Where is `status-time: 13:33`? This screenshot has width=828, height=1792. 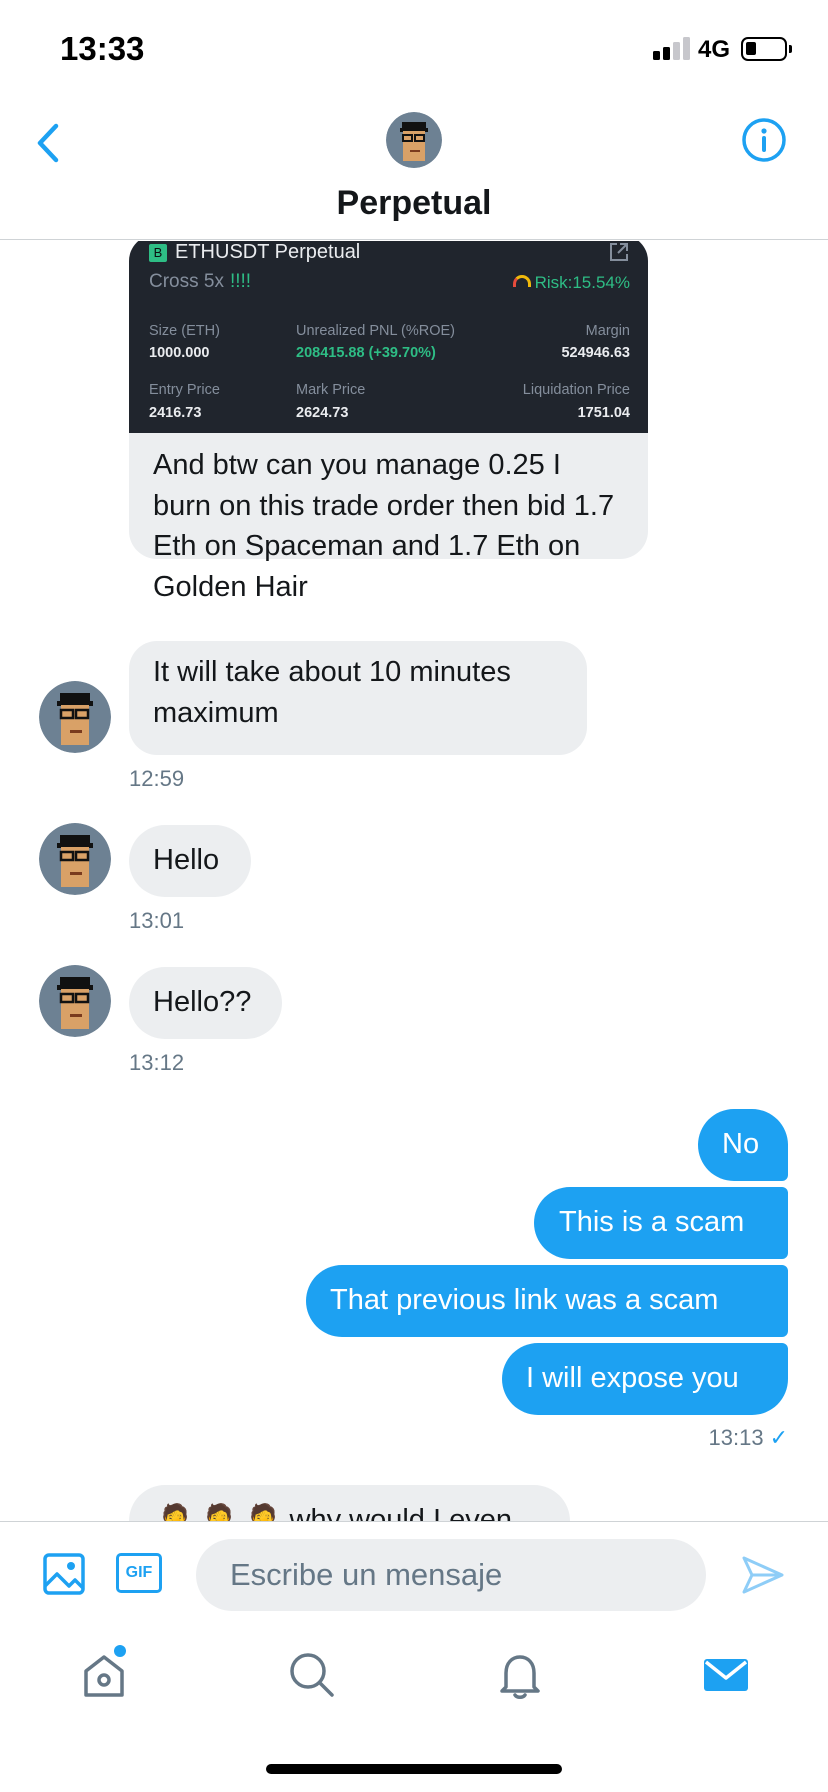
status-time: 13:33 is located at coordinates (102, 48).